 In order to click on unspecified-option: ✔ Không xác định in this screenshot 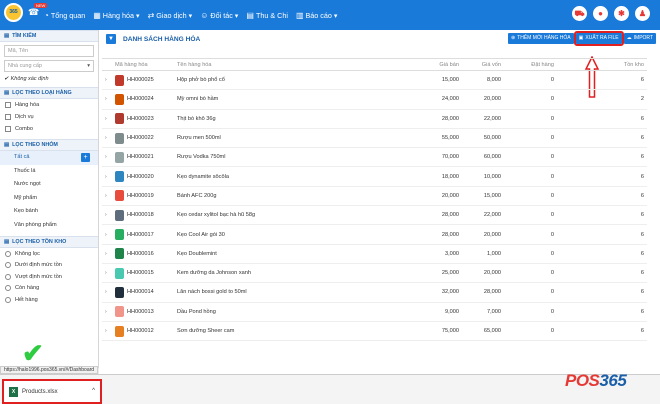, I will do `click(49, 79)`.